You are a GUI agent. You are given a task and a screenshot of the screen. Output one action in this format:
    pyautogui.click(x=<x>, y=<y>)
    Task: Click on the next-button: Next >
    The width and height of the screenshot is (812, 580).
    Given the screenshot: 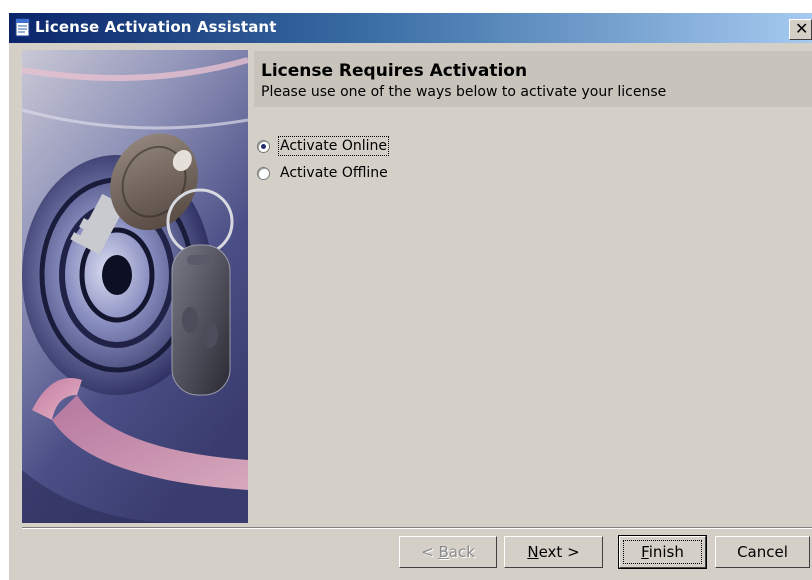 What is the action you would take?
    pyautogui.click(x=553, y=552)
    